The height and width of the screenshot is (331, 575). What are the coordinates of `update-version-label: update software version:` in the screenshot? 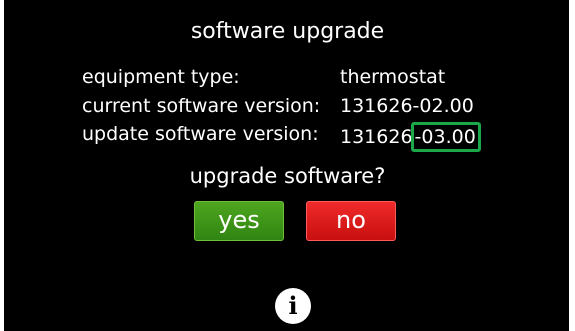 It's located at (200, 134).